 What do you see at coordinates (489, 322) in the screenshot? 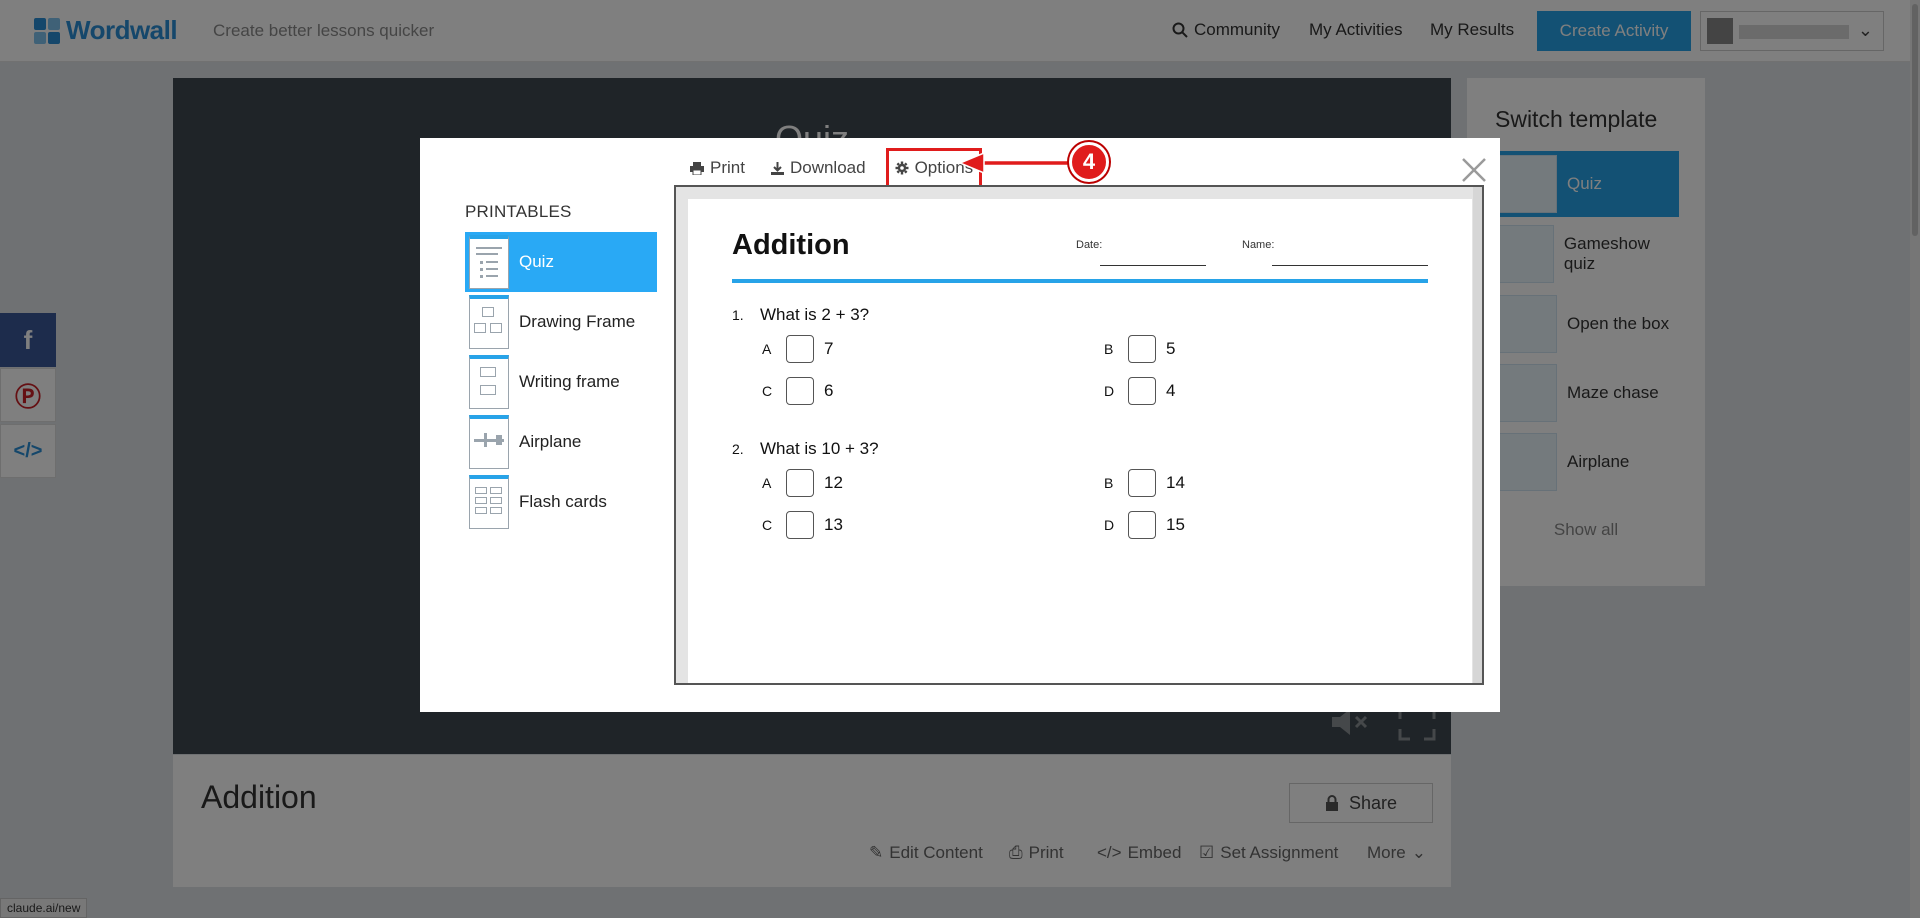
I see `drawing-frame-printable-icon` at bounding box center [489, 322].